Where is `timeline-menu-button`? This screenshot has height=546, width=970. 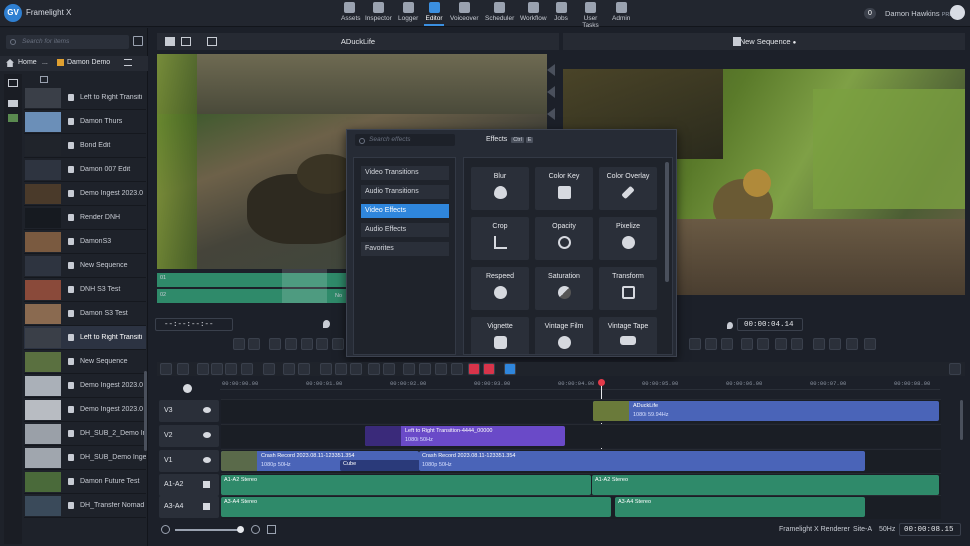 timeline-menu-button is located at coordinates (955, 369).